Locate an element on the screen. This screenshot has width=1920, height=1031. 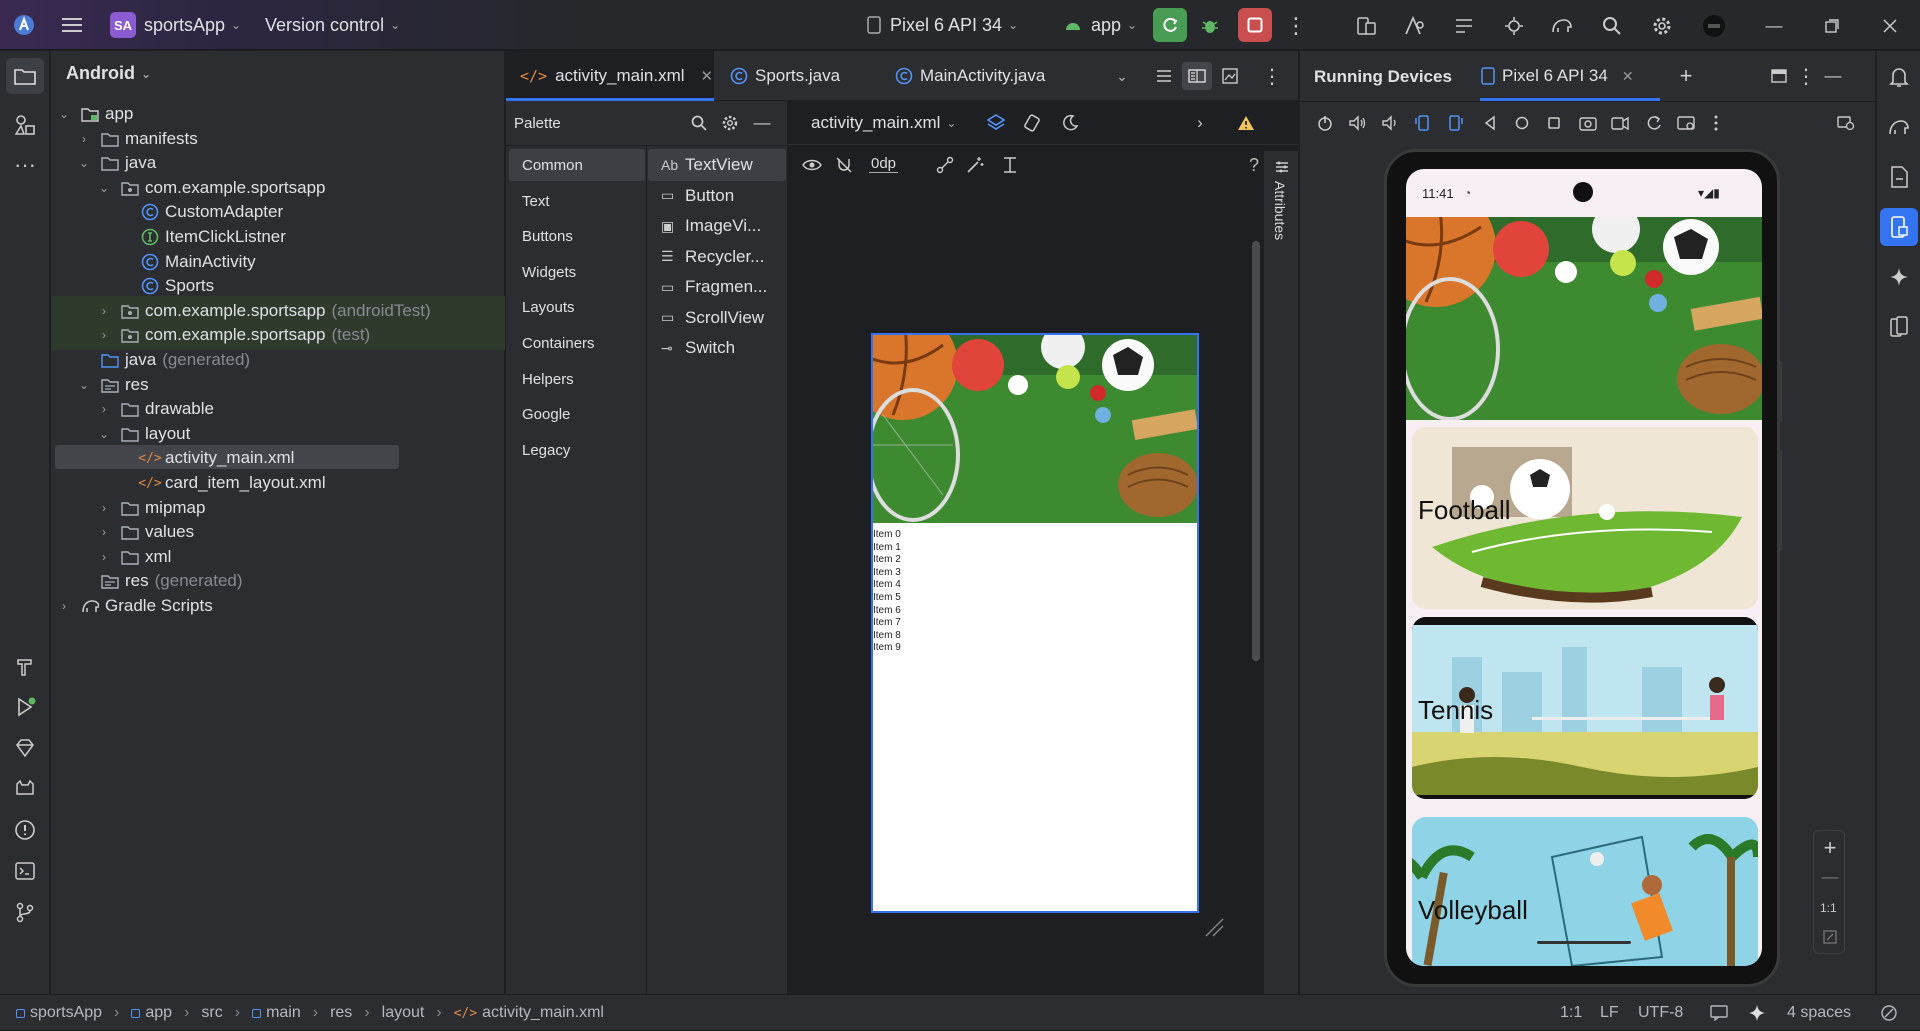
breadcrumb-item: src is located at coordinates (211, 1013).